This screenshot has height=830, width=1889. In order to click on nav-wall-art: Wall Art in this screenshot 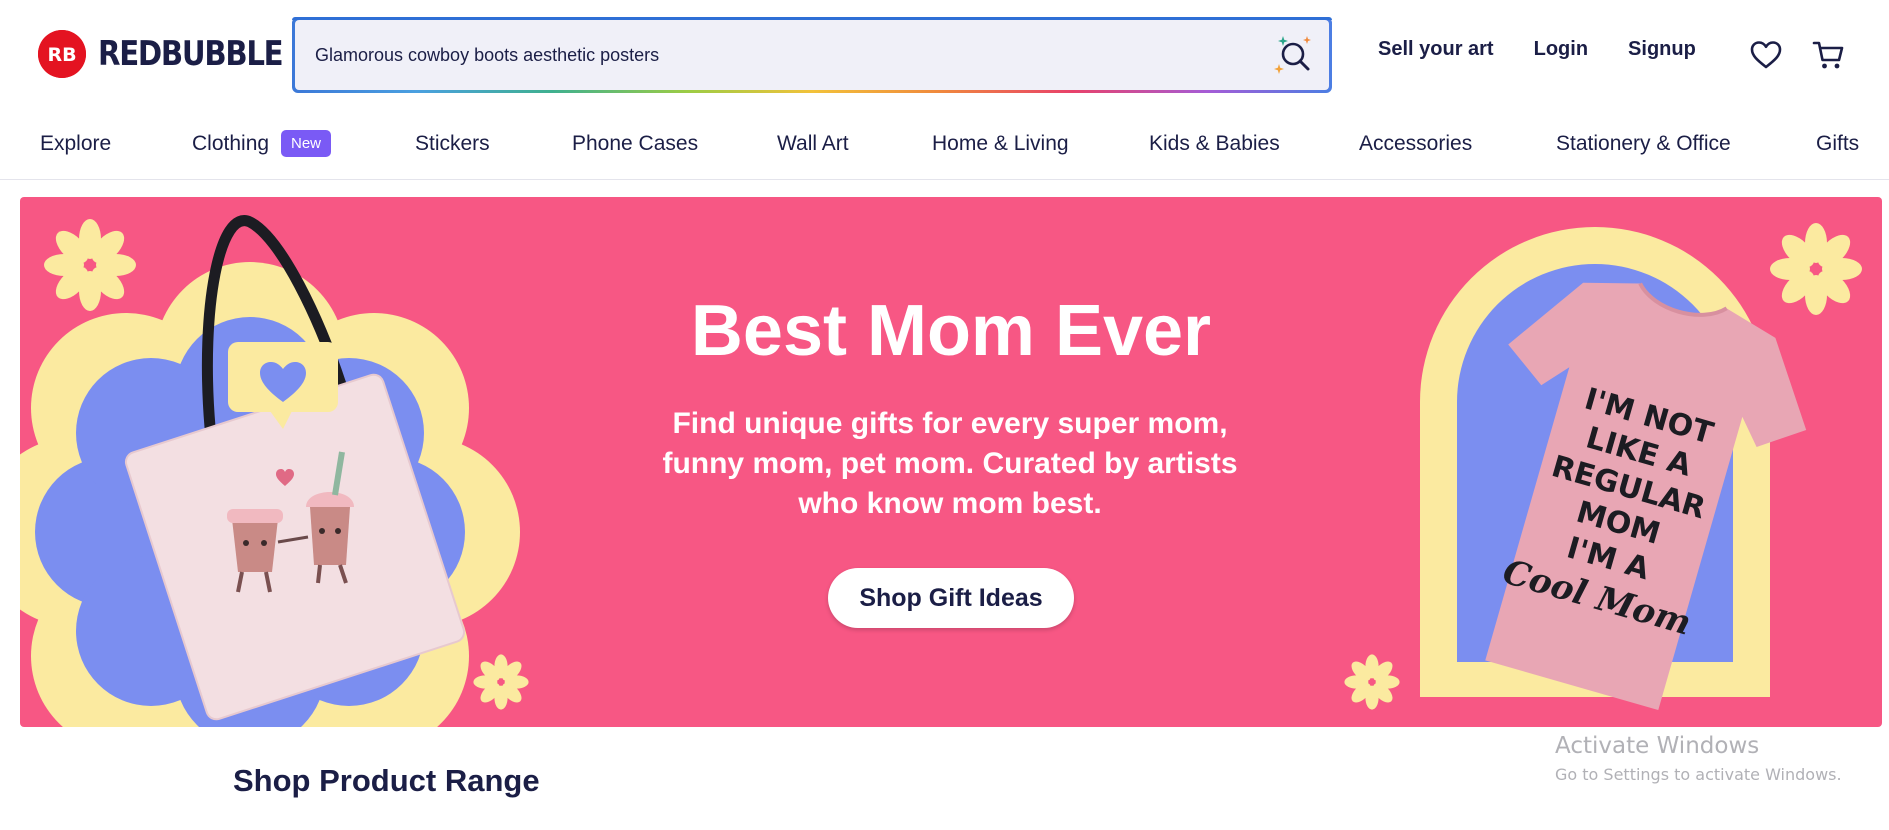, I will do `click(813, 144)`.